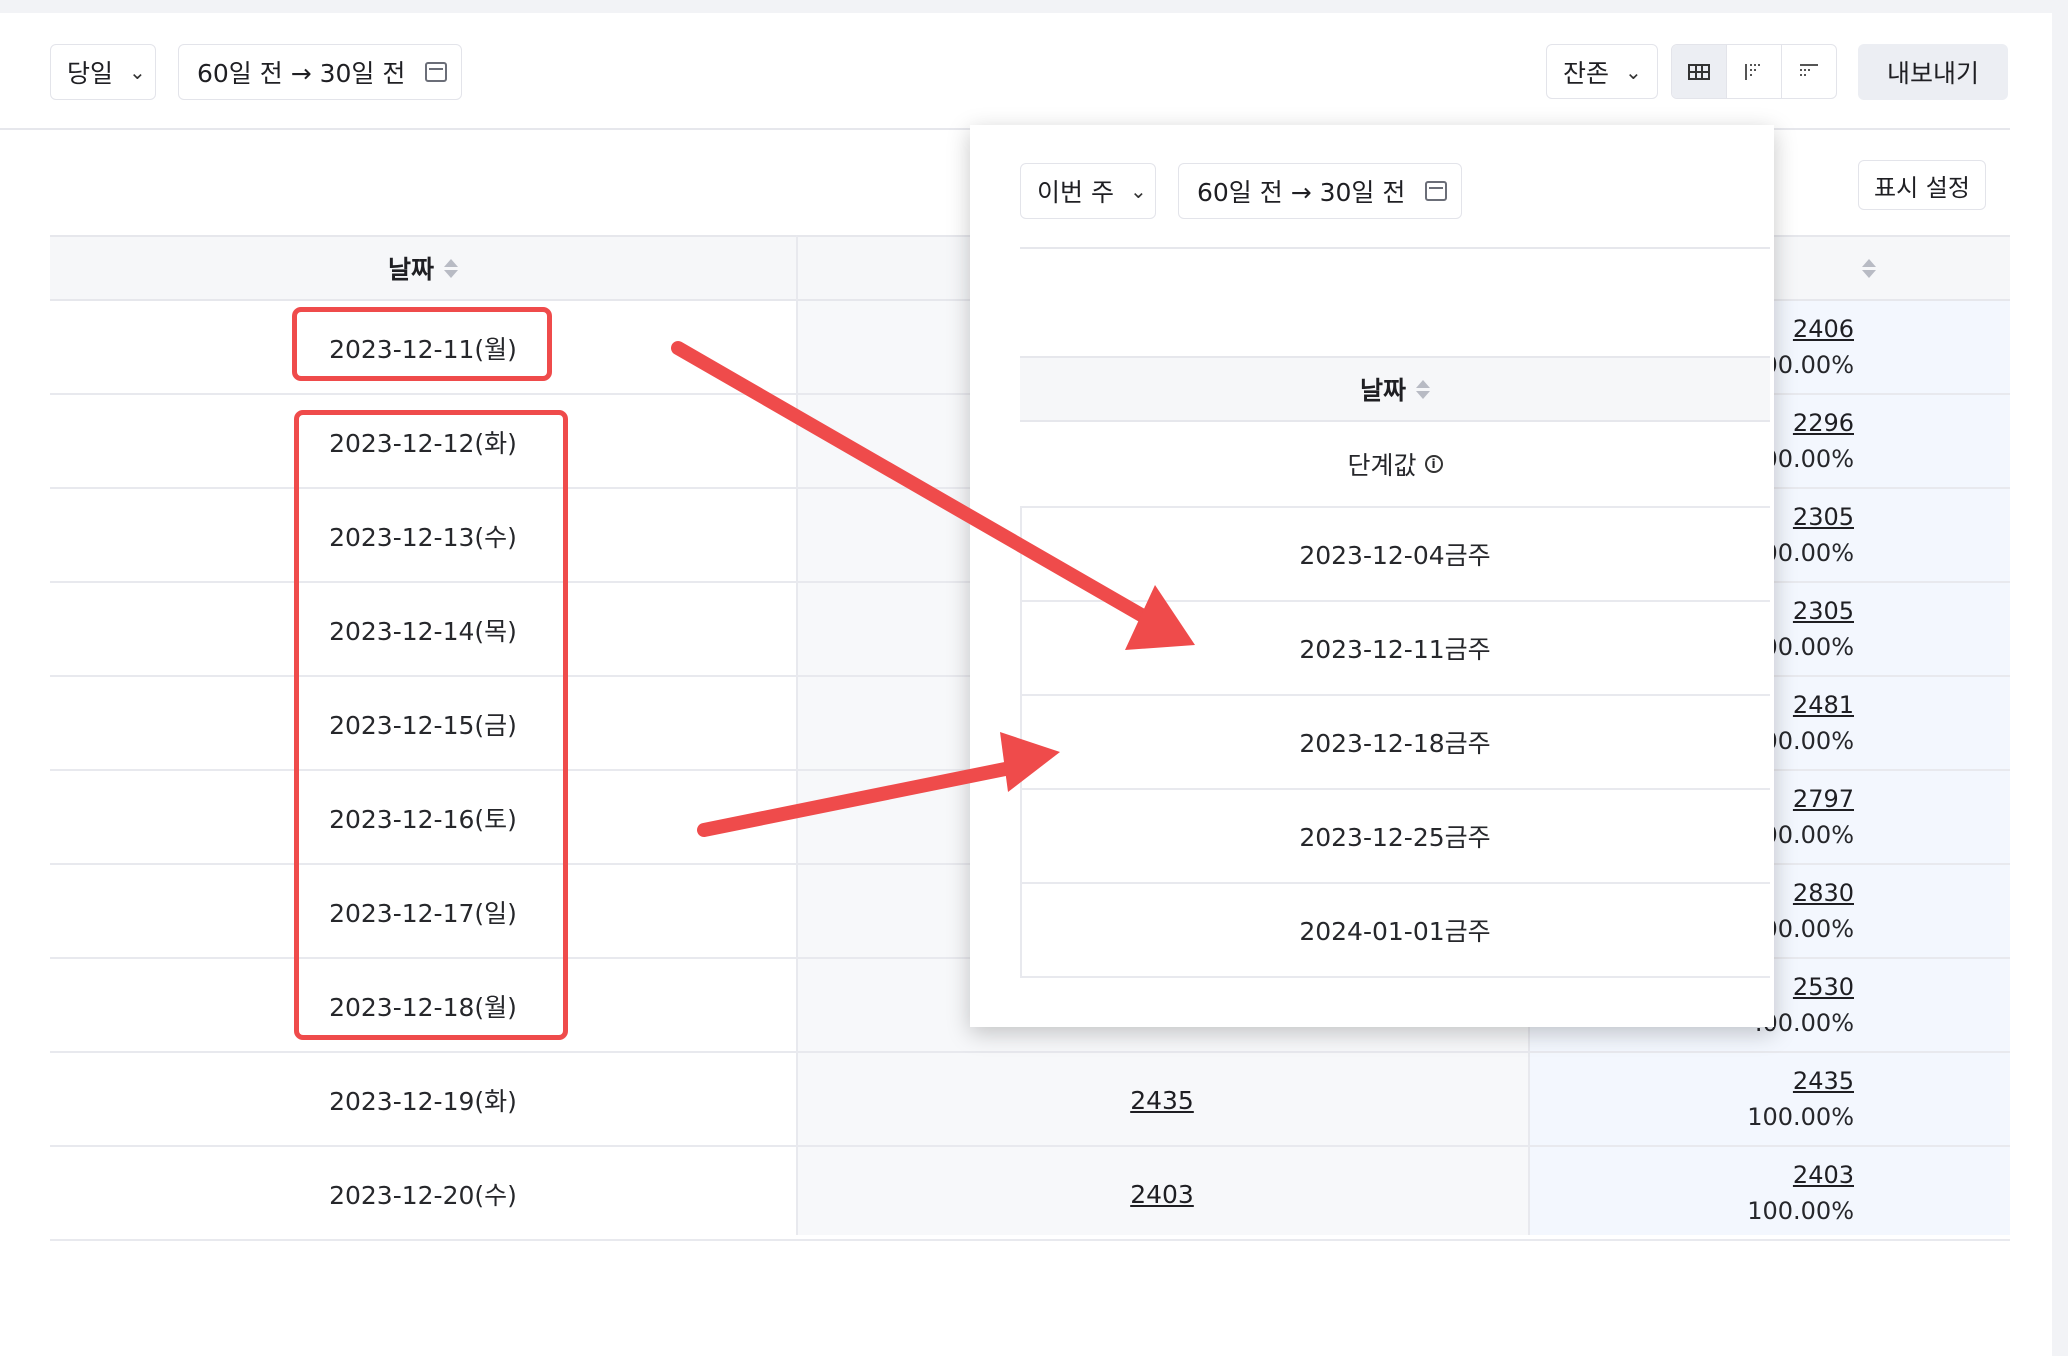 The image size is (2068, 1356). I want to click on arrow-to-next-week-row, so click(878, 784).